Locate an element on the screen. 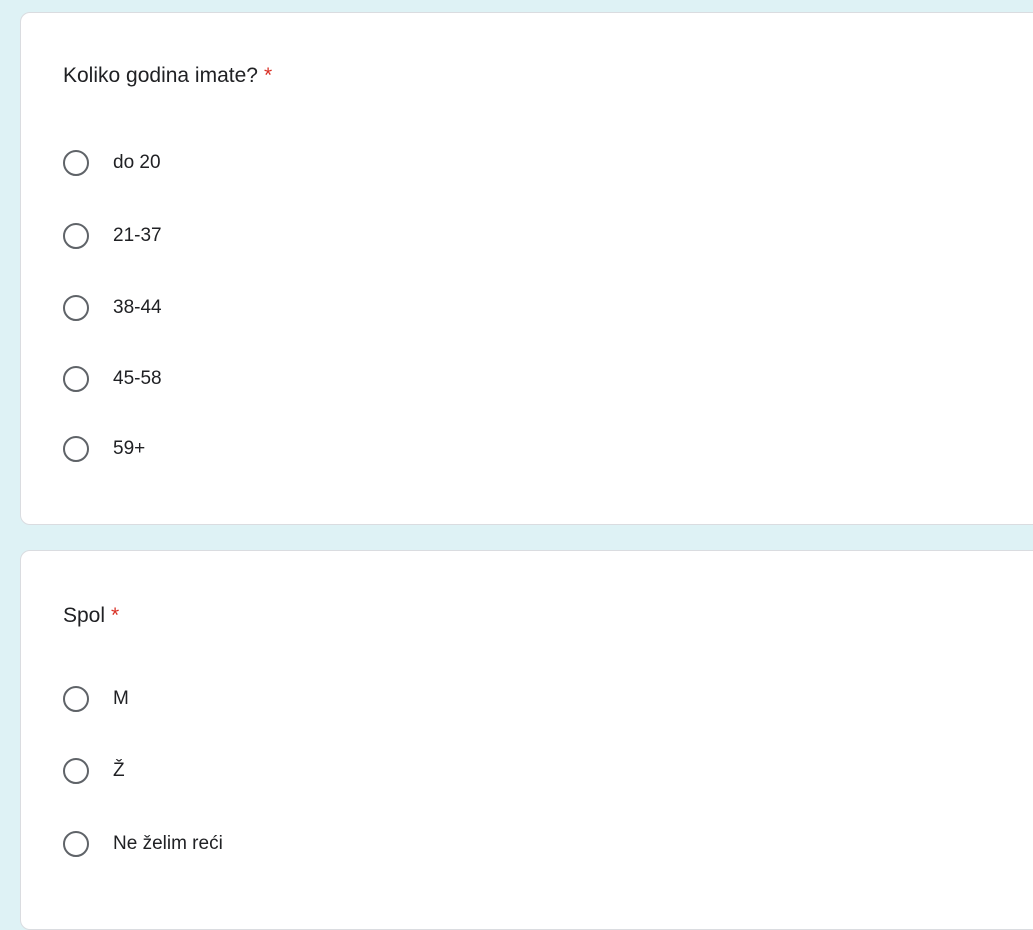  option-label: 45-58 is located at coordinates (137, 378).